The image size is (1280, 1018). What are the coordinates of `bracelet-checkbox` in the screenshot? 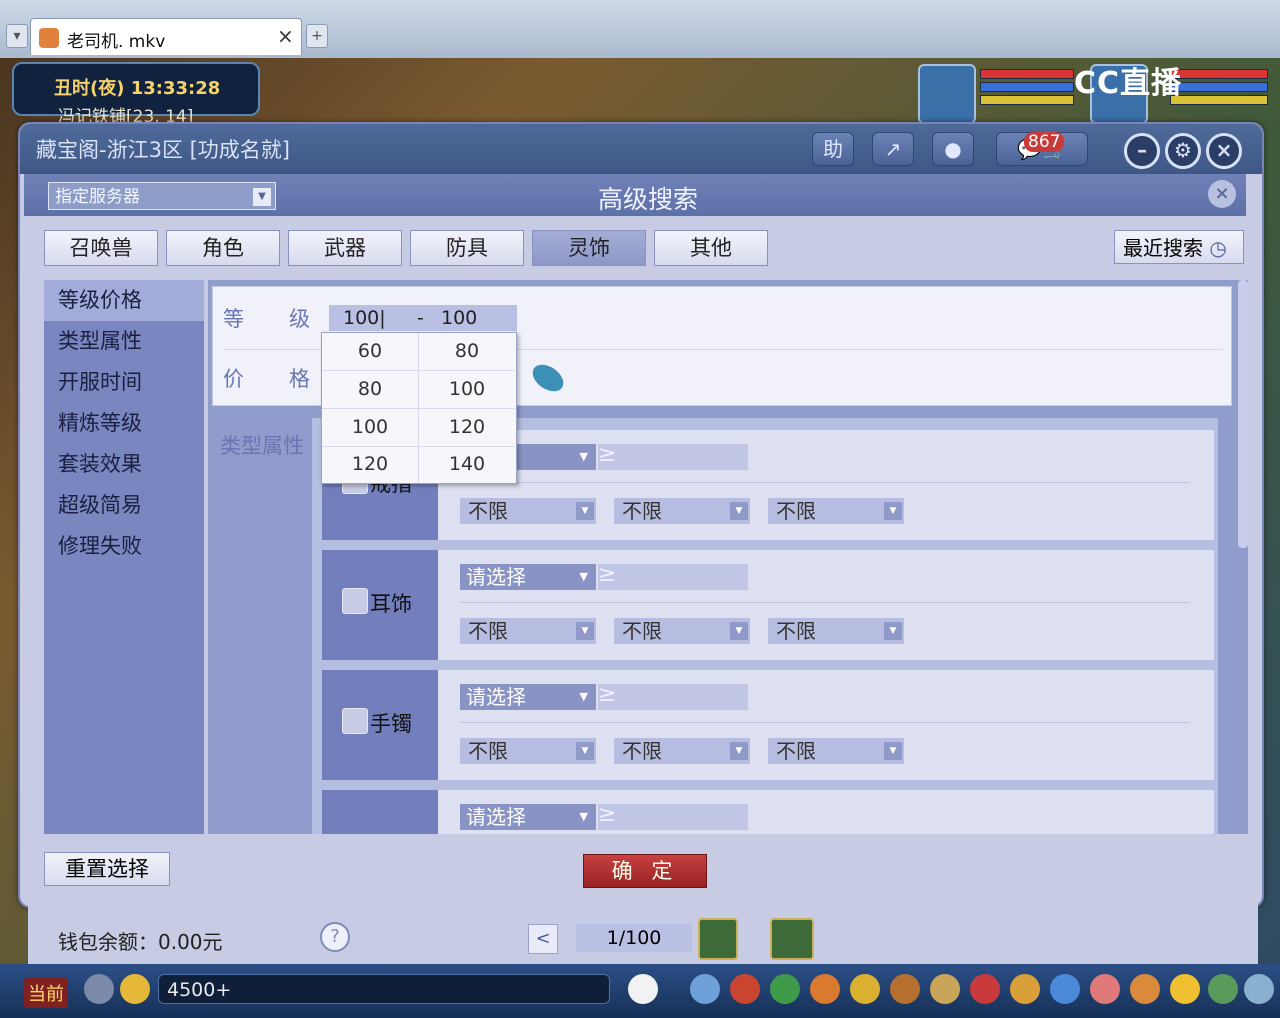 It's located at (355, 721).